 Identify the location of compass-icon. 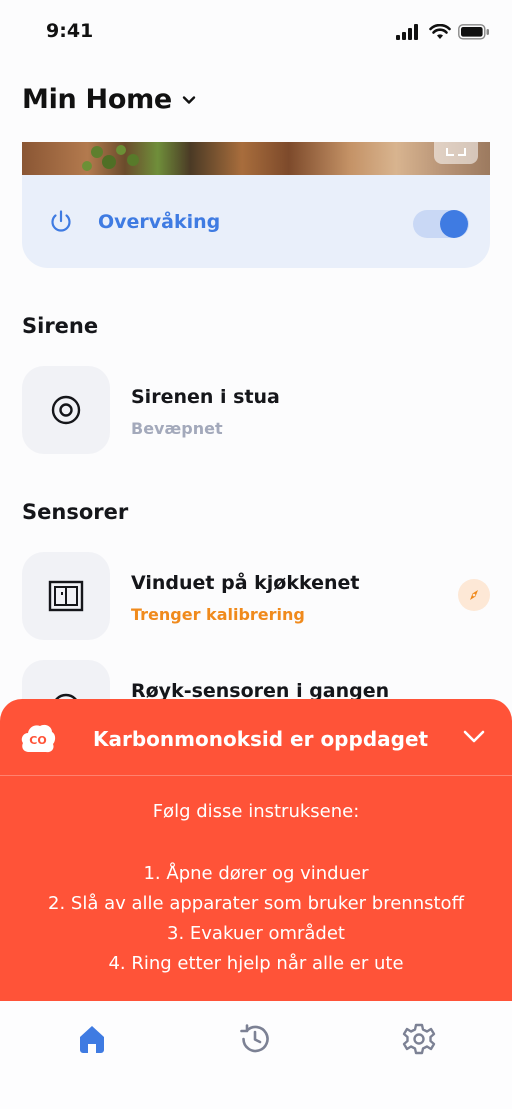
(474, 595).